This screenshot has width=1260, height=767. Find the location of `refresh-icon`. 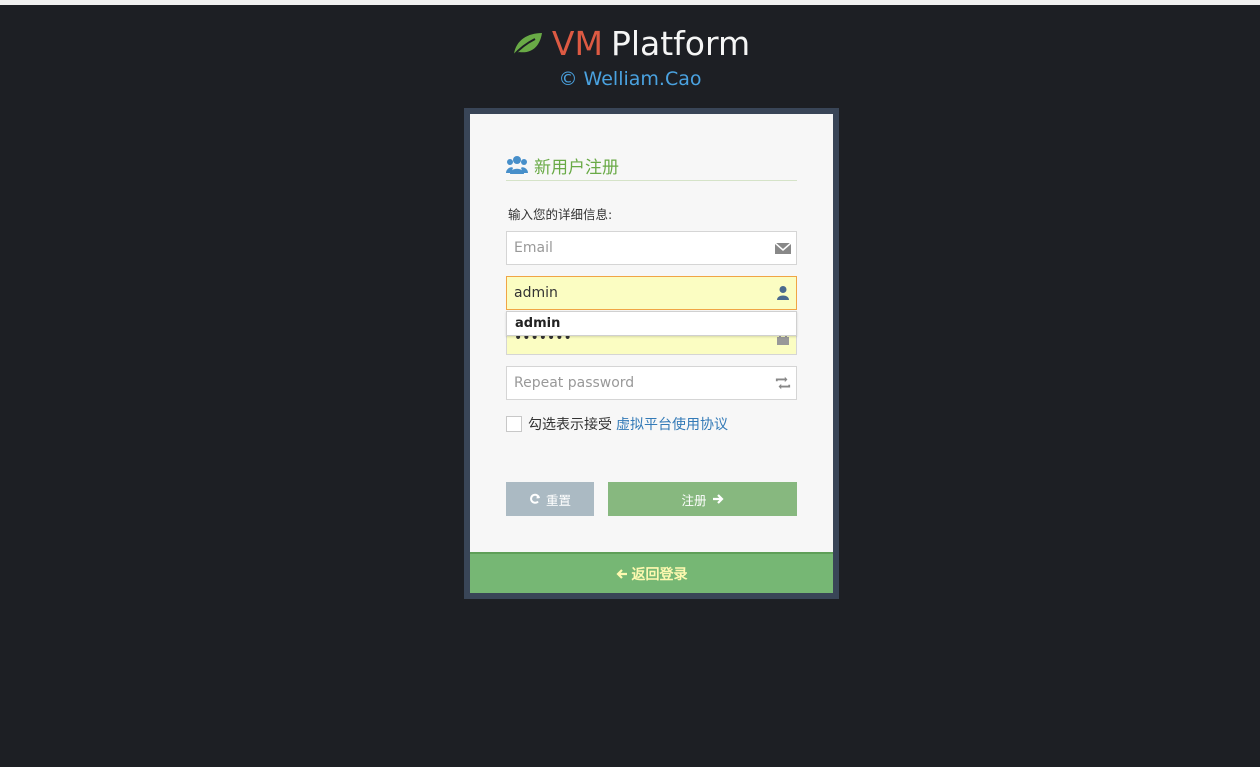

refresh-icon is located at coordinates (535, 498).